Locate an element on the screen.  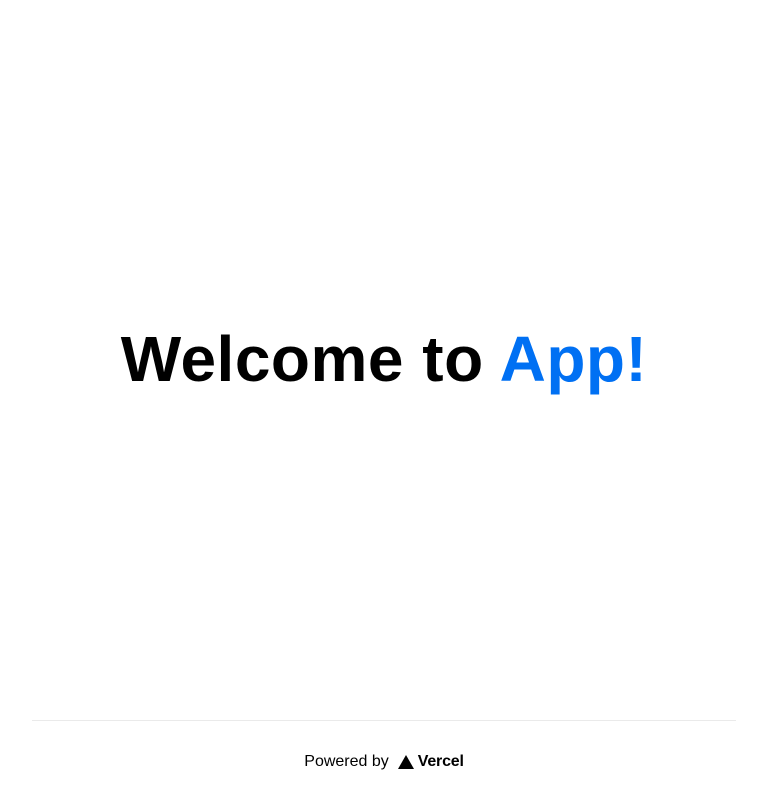
powered-by-label: Powered by is located at coordinates (346, 761).